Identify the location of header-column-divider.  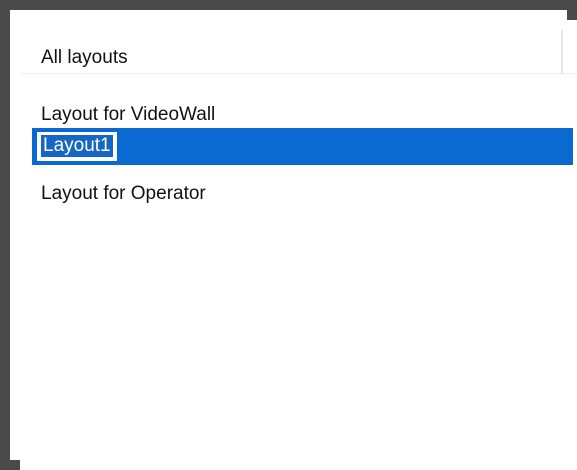
(562, 52).